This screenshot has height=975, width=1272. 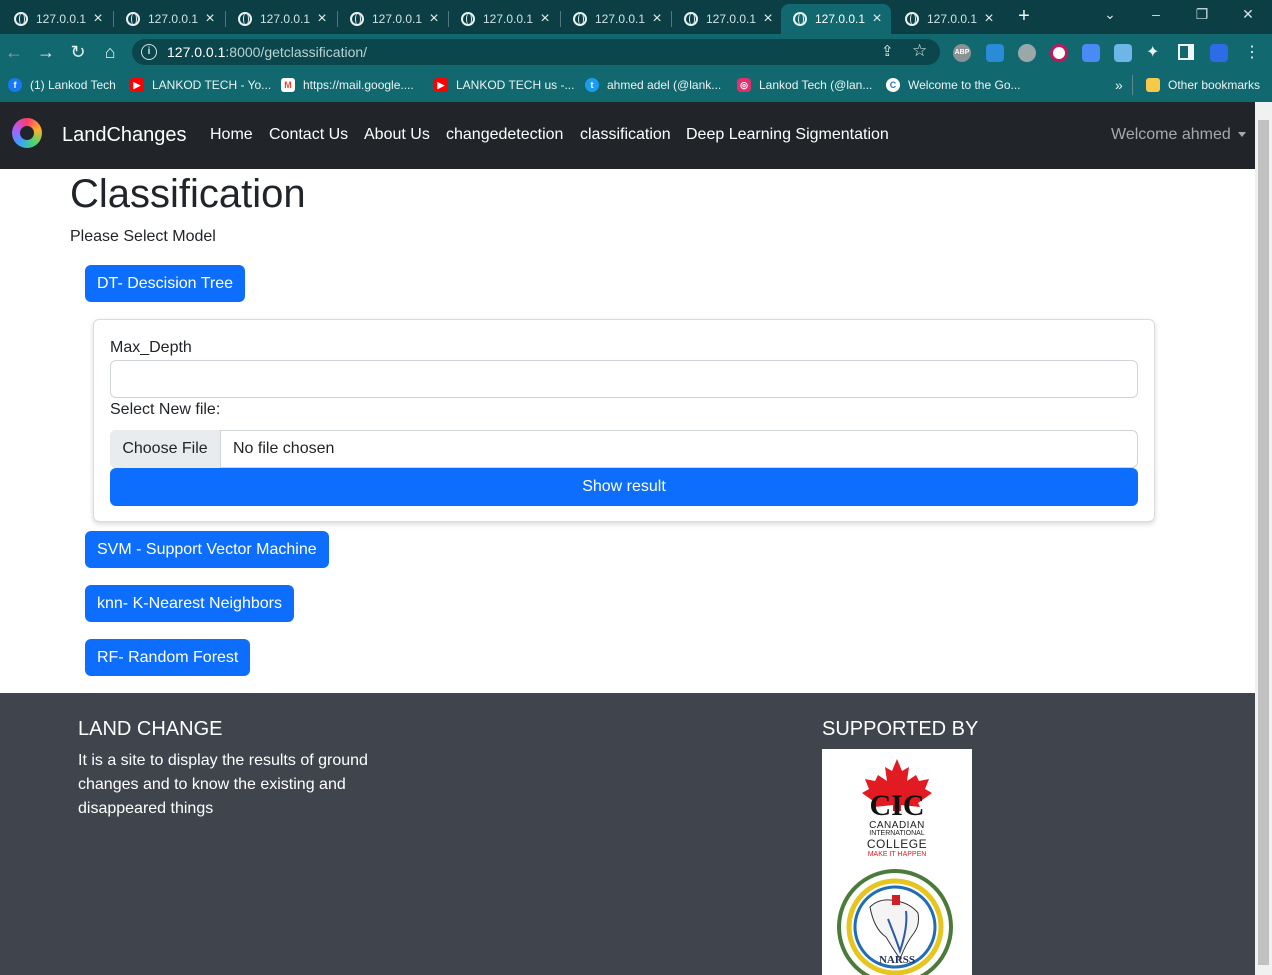 I want to click on nav-link-contact: Contact Us, so click(x=308, y=135).